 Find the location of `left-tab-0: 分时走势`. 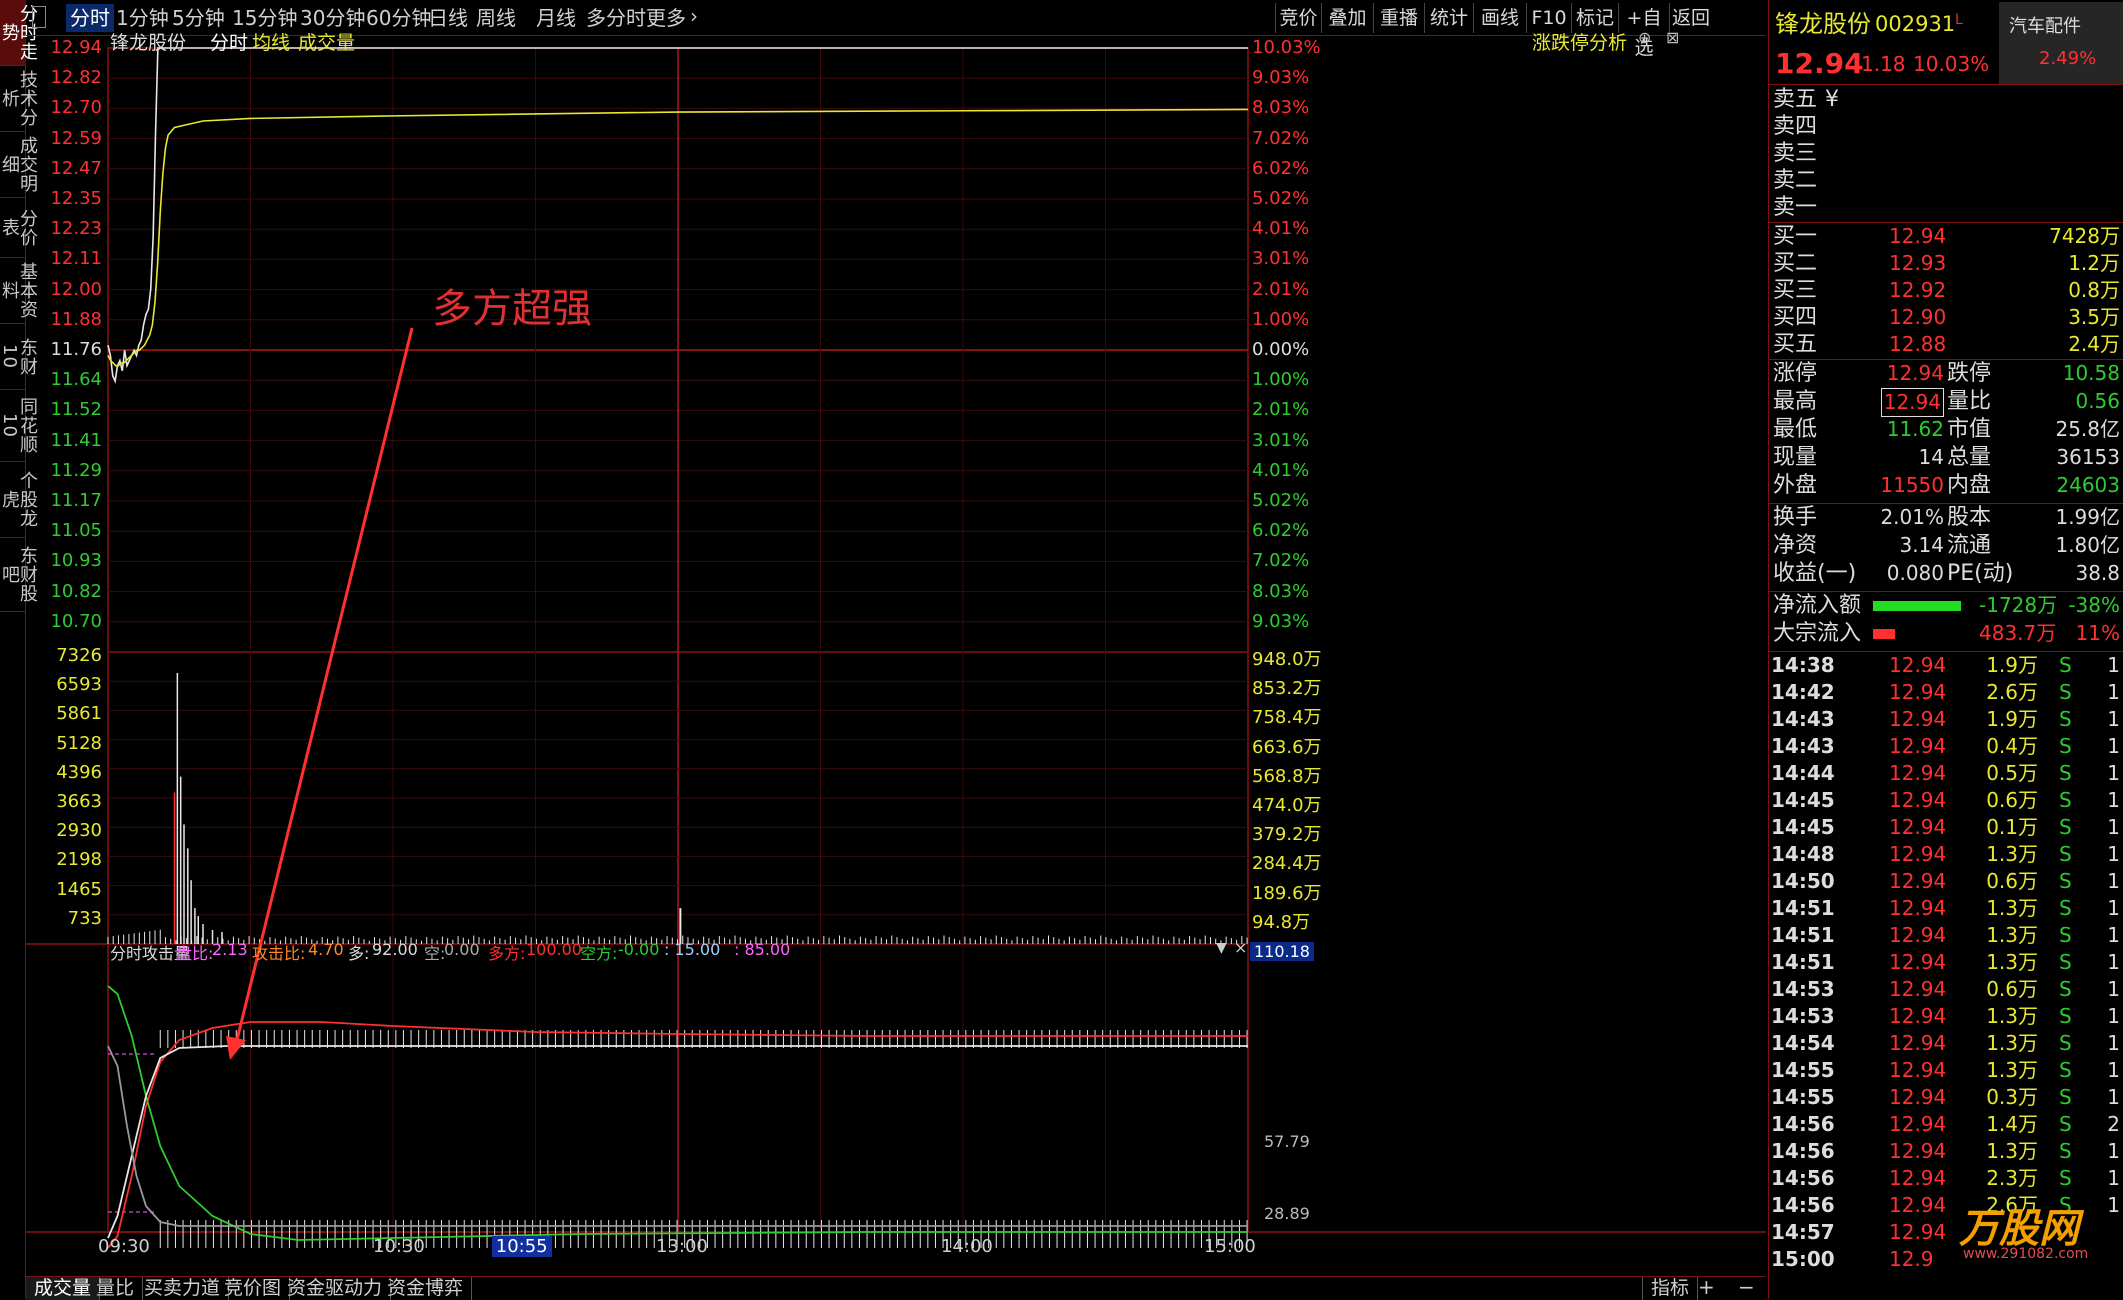

left-tab-0: 分时走势 is located at coordinates (19, 33).